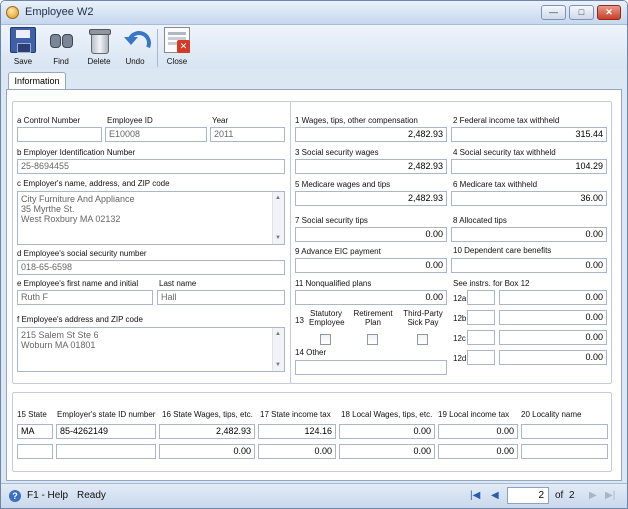  Describe the element at coordinates (553, 12) in the screenshot. I see `minimize-button: —` at that location.